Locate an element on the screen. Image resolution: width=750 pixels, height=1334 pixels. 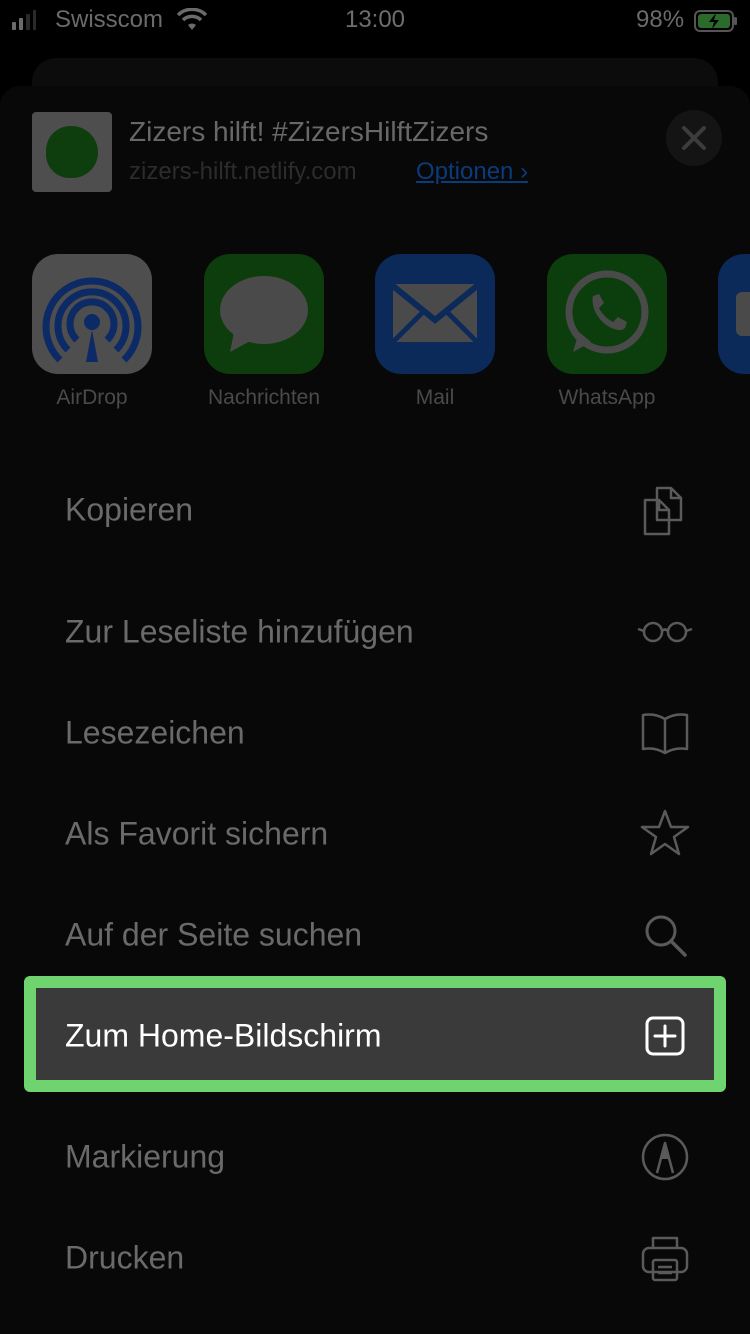
share-app-whatsapp: WhatsApp is located at coordinates (607, 331).